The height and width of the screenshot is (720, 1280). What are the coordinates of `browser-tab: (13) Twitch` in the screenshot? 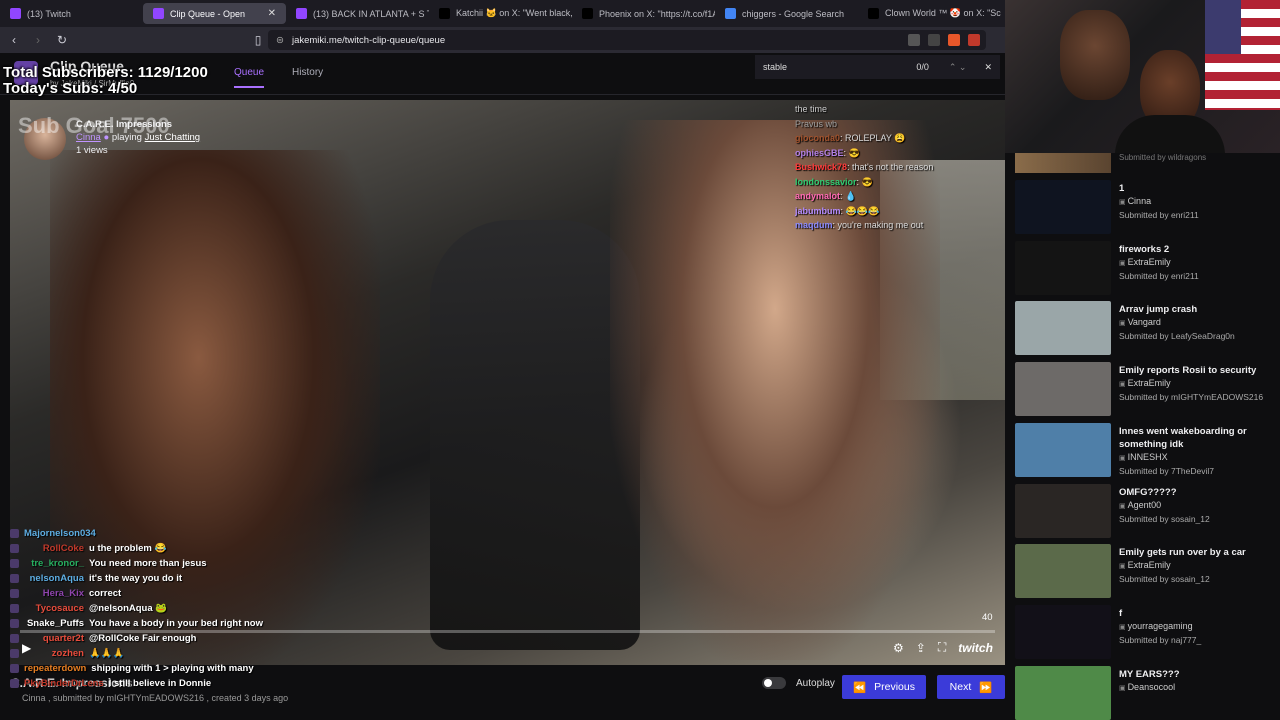 It's located at (71, 13).